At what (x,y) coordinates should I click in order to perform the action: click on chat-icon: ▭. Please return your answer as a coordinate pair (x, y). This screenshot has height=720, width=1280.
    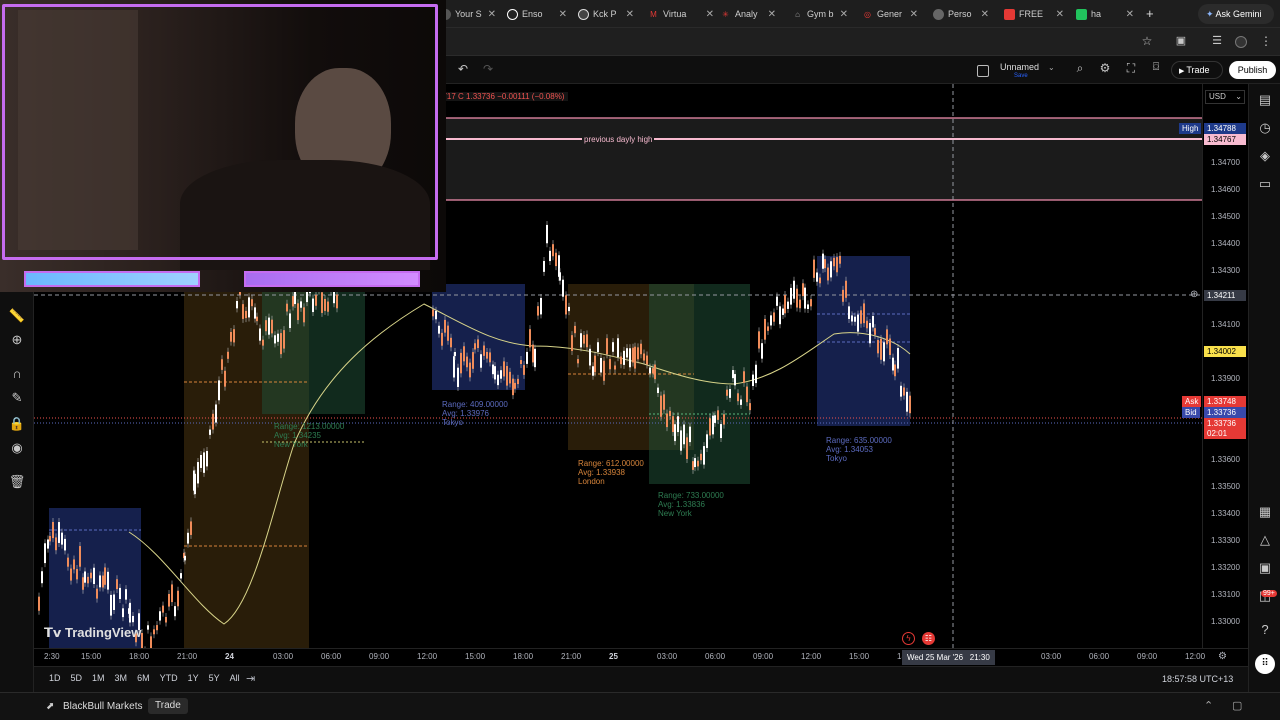
    Looking at the image, I should click on (1265, 184).